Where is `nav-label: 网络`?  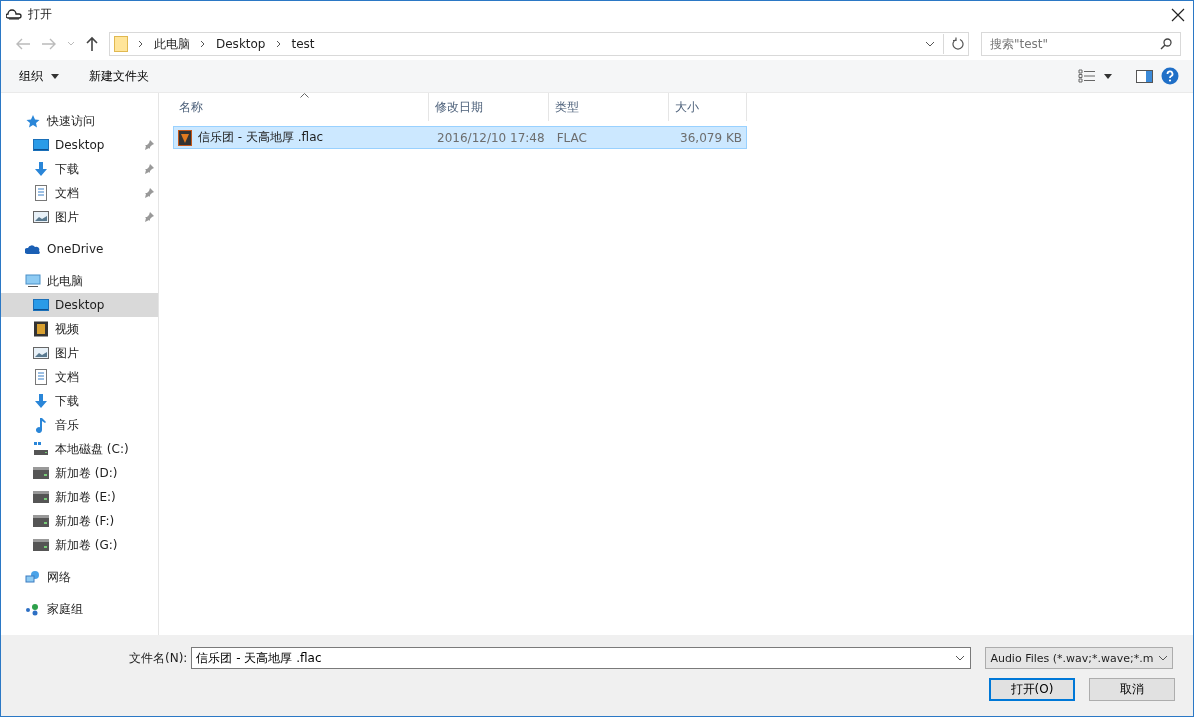 nav-label: 网络 is located at coordinates (59, 577).